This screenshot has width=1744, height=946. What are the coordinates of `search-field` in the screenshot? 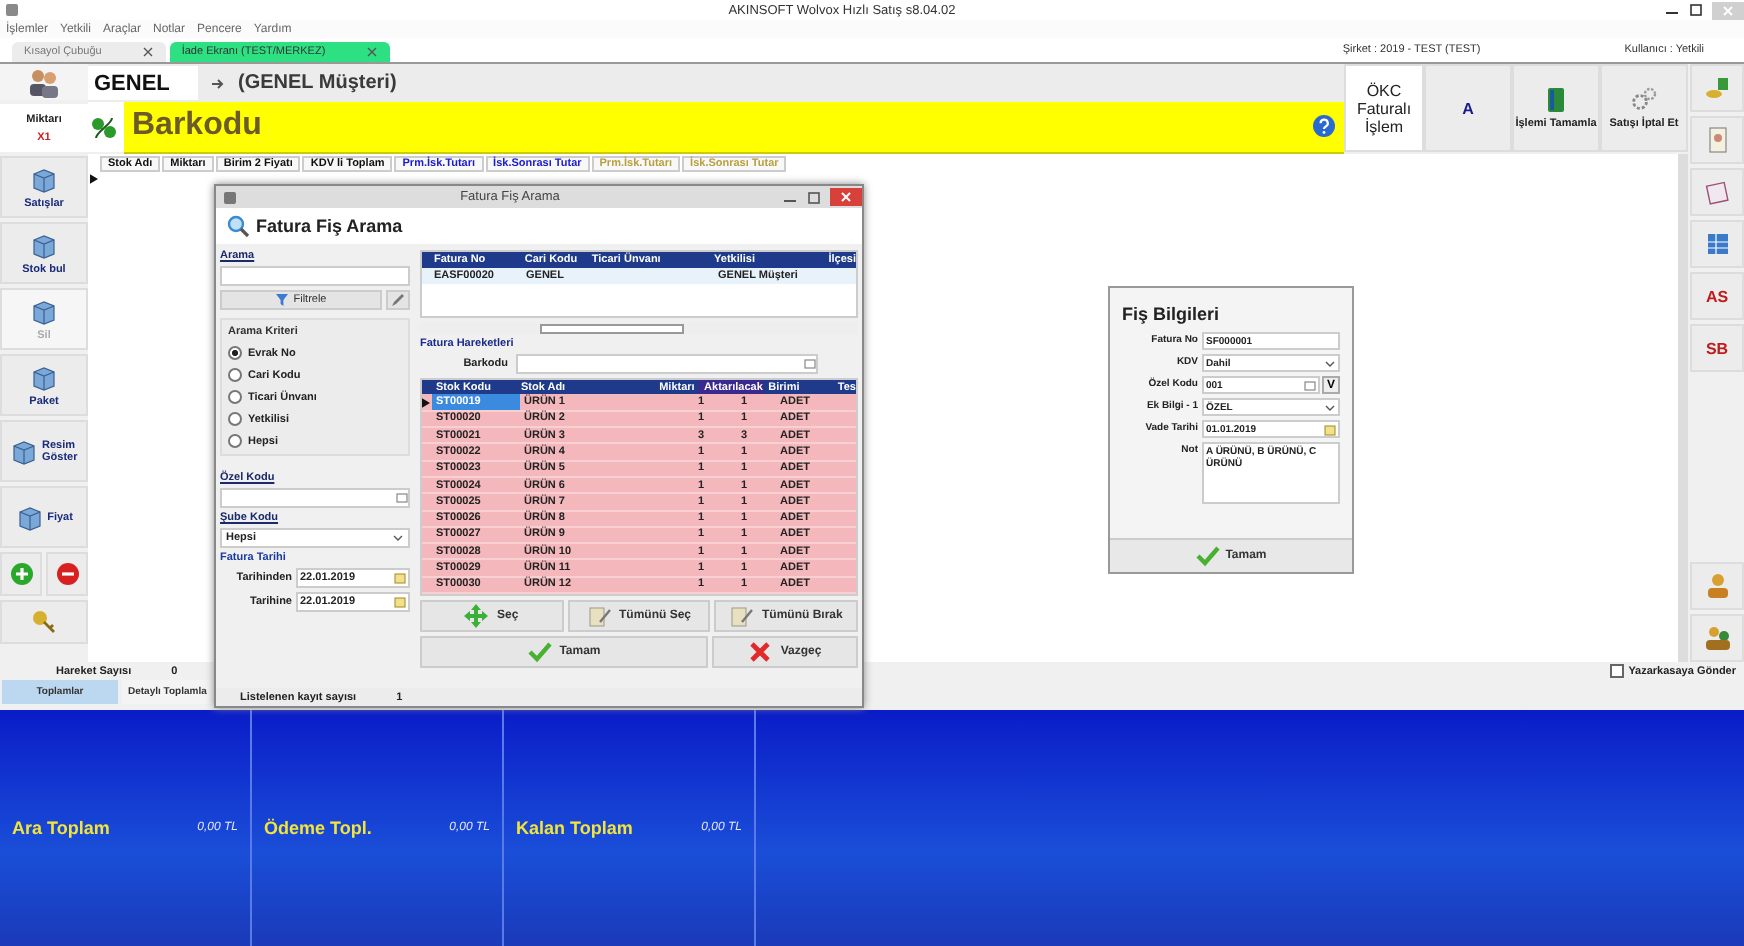 It's located at (315, 276).